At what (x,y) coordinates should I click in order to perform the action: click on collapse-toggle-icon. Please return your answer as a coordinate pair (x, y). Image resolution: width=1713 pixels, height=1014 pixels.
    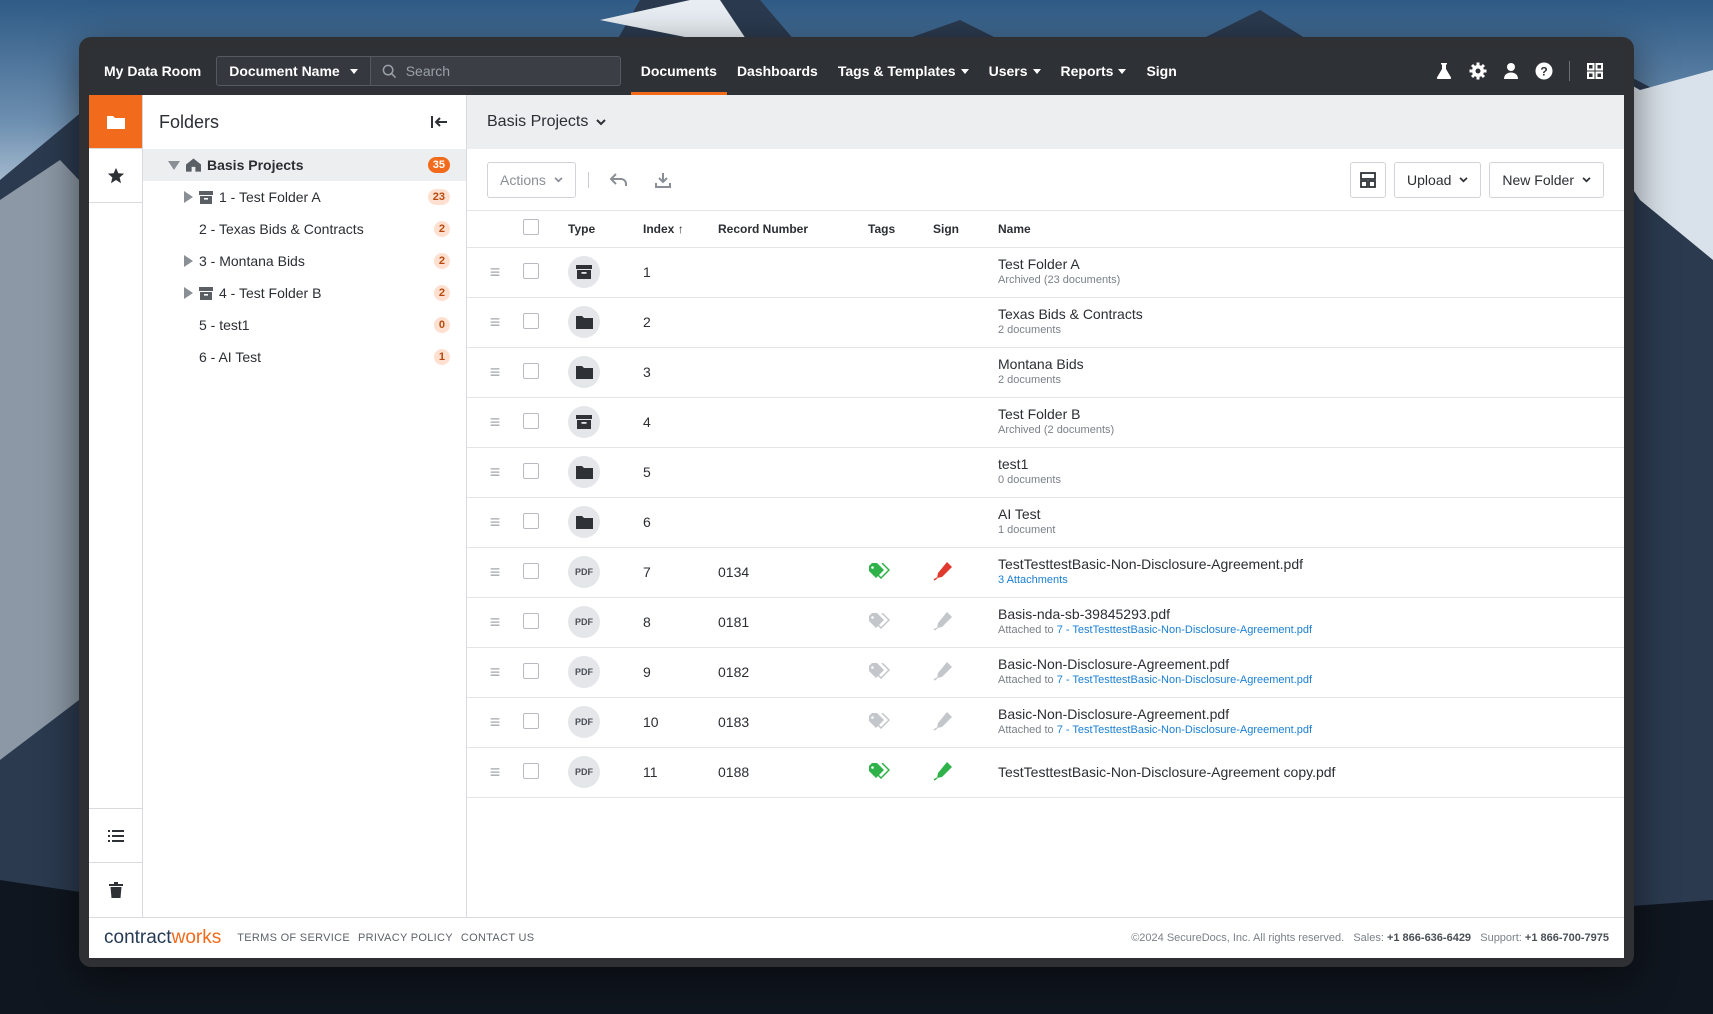
    Looking at the image, I should click on (174, 165).